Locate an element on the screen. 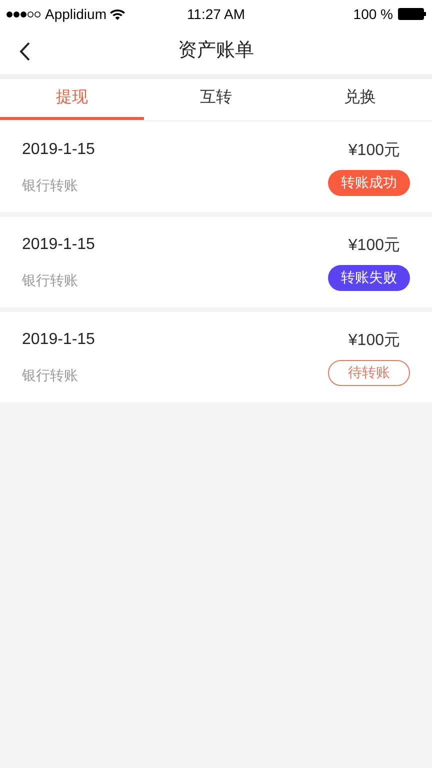 The width and height of the screenshot is (432, 768). status-badge: 转账失败 is located at coordinates (369, 277).